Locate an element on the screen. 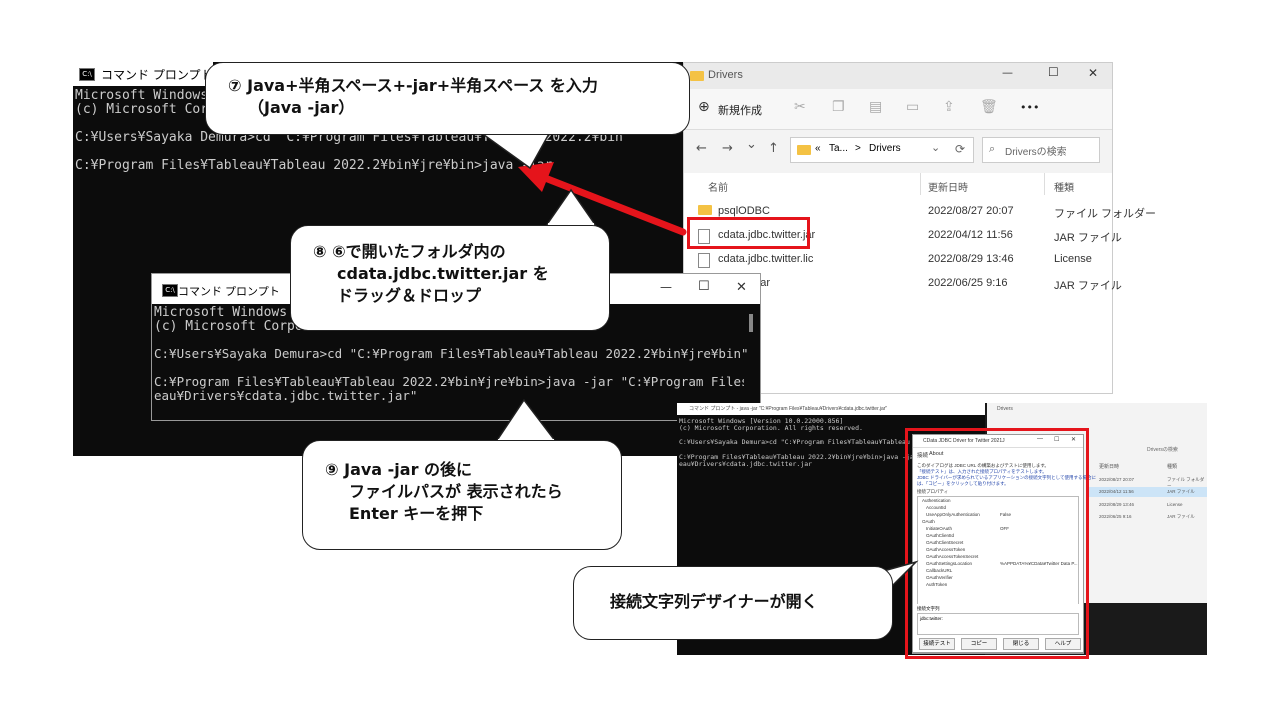  callout-text: ファイルパスが 表示されたら is located at coordinates (456, 491).